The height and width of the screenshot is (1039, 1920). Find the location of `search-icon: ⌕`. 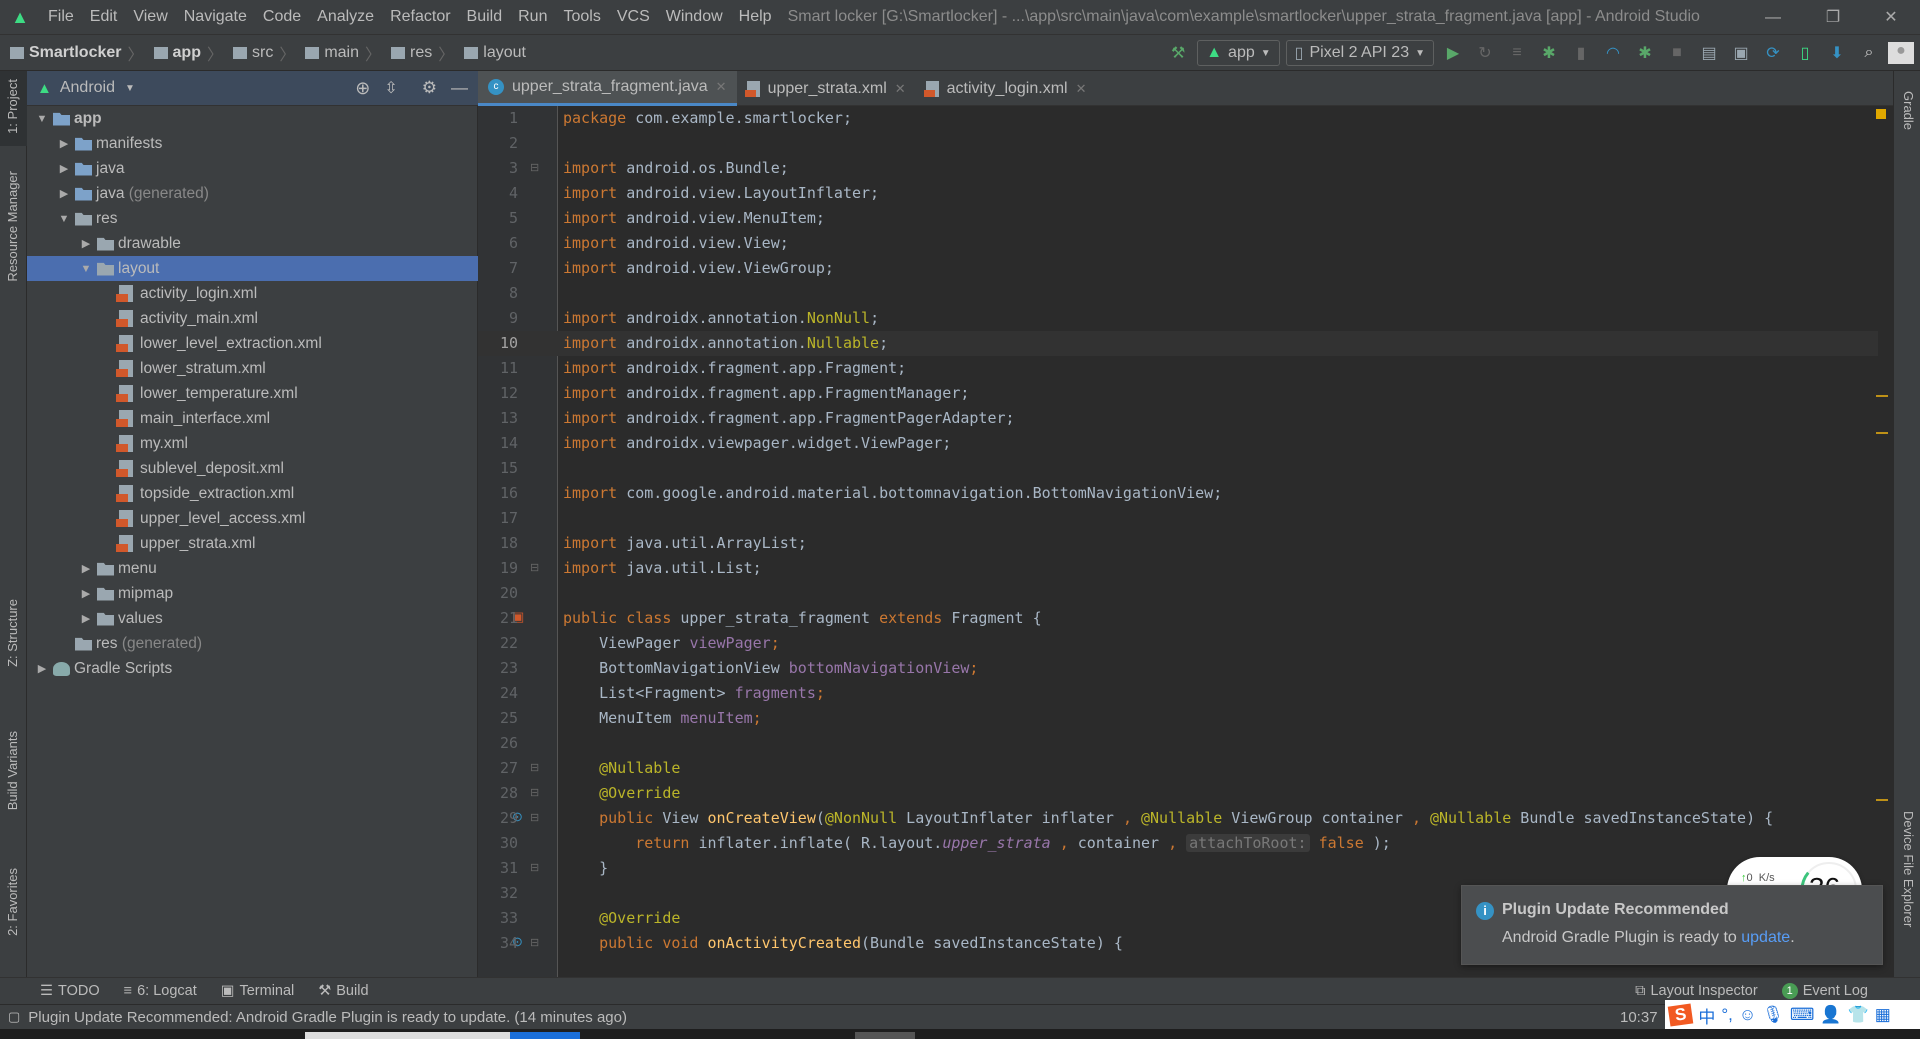

search-icon: ⌕ is located at coordinates (1869, 53).